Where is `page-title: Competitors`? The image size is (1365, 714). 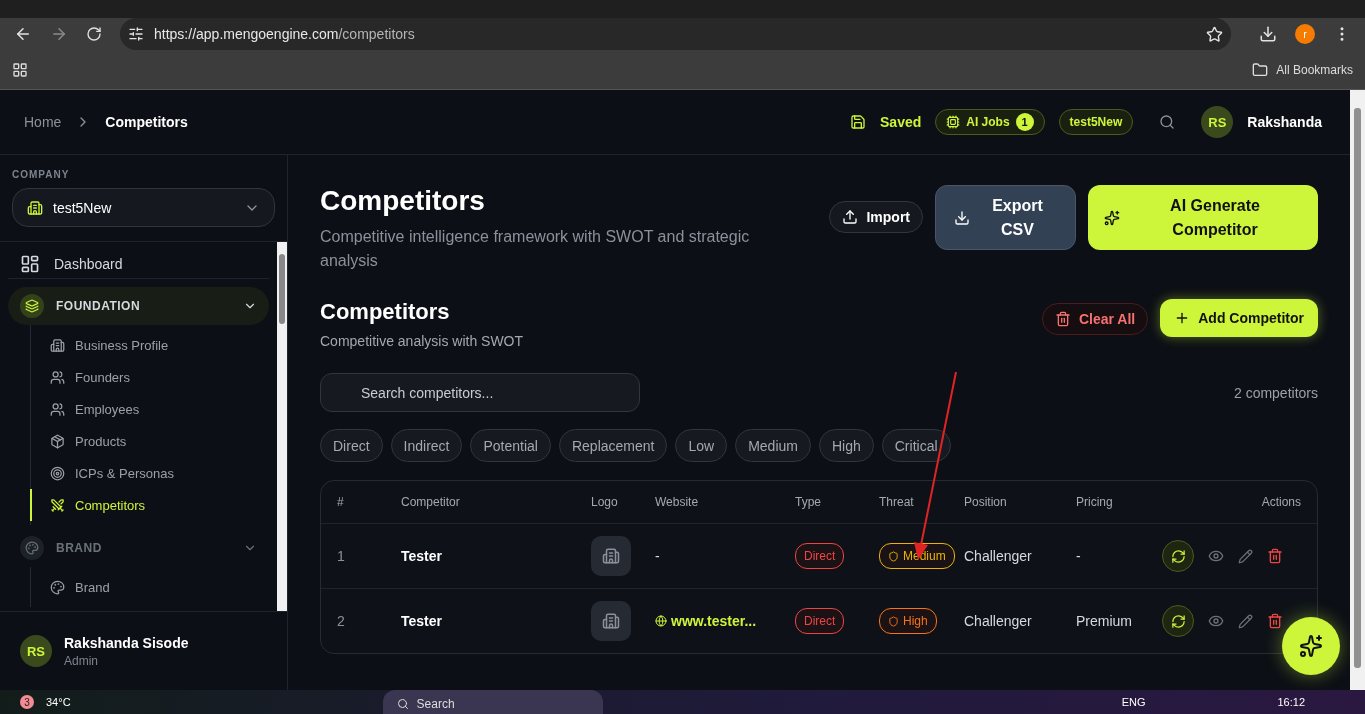
page-title: Competitors is located at coordinates (403, 201).